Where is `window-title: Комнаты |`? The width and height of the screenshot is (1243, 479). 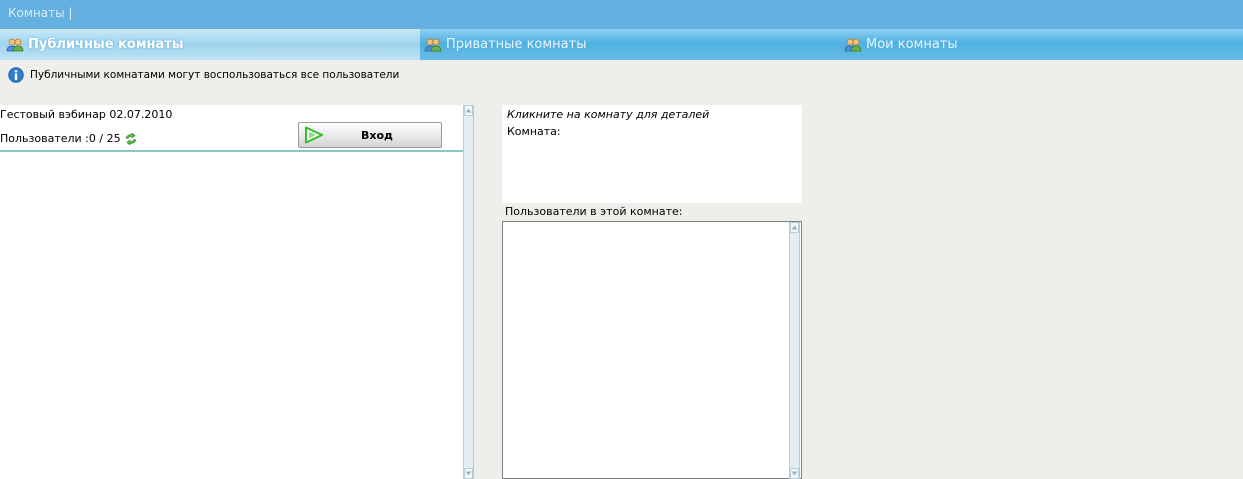
window-title: Комнаты | is located at coordinates (40, 13).